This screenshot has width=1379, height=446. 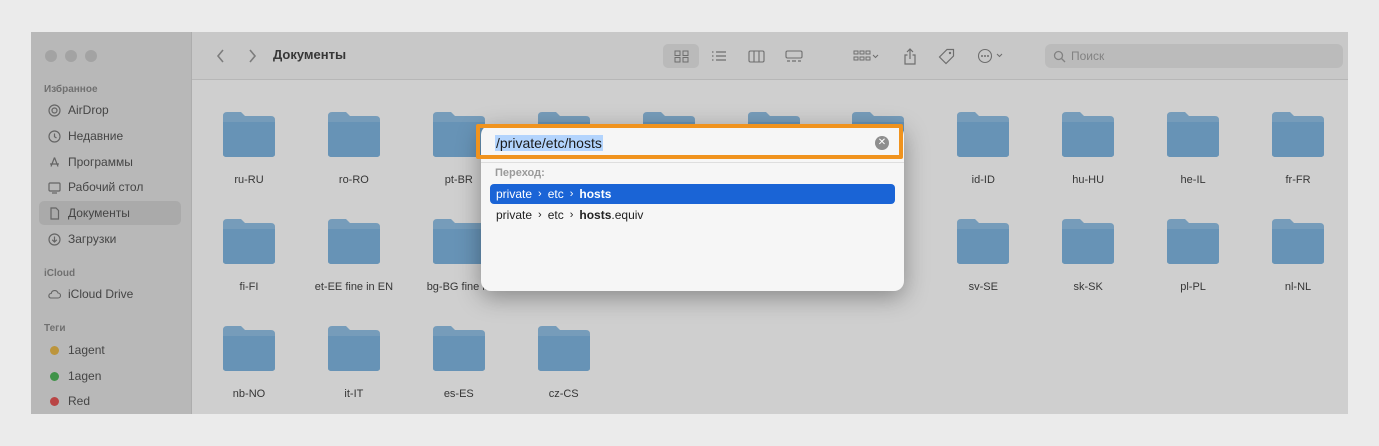 What do you see at coordinates (692, 162) in the screenshot?
I see `divider` at bounding box center [692, 162].